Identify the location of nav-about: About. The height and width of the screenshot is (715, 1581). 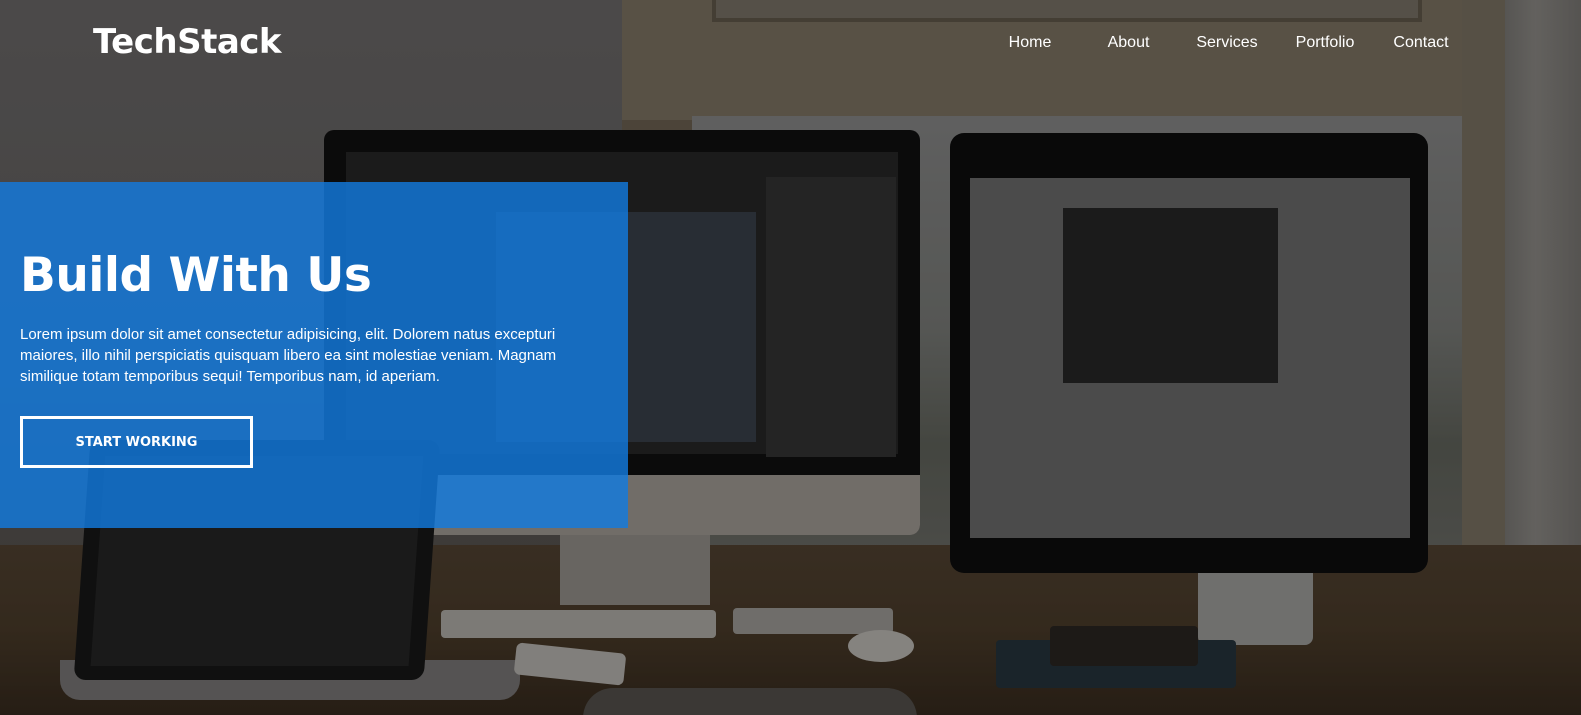
(1128, 43).